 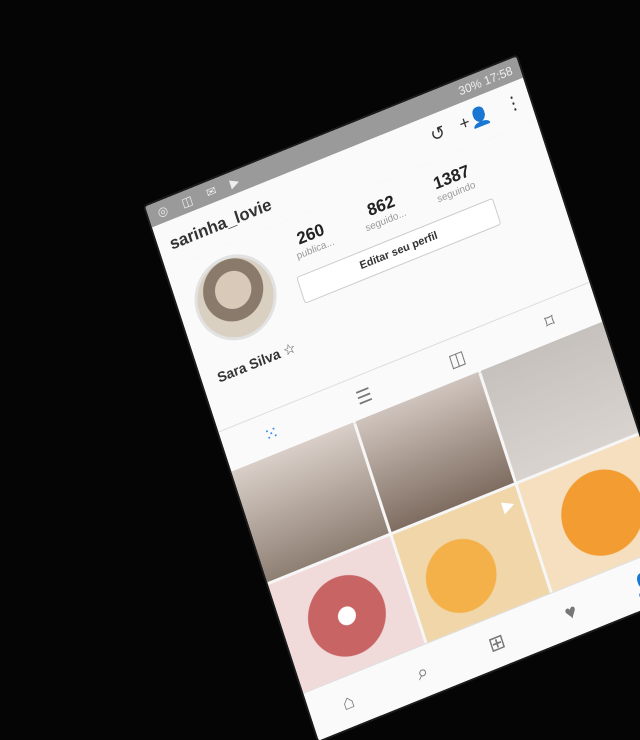 What do you see at coordinates (453, 182) in the screenshot?
I see `following-stat: 1387 seguindo` at bounding box center [453, 182].